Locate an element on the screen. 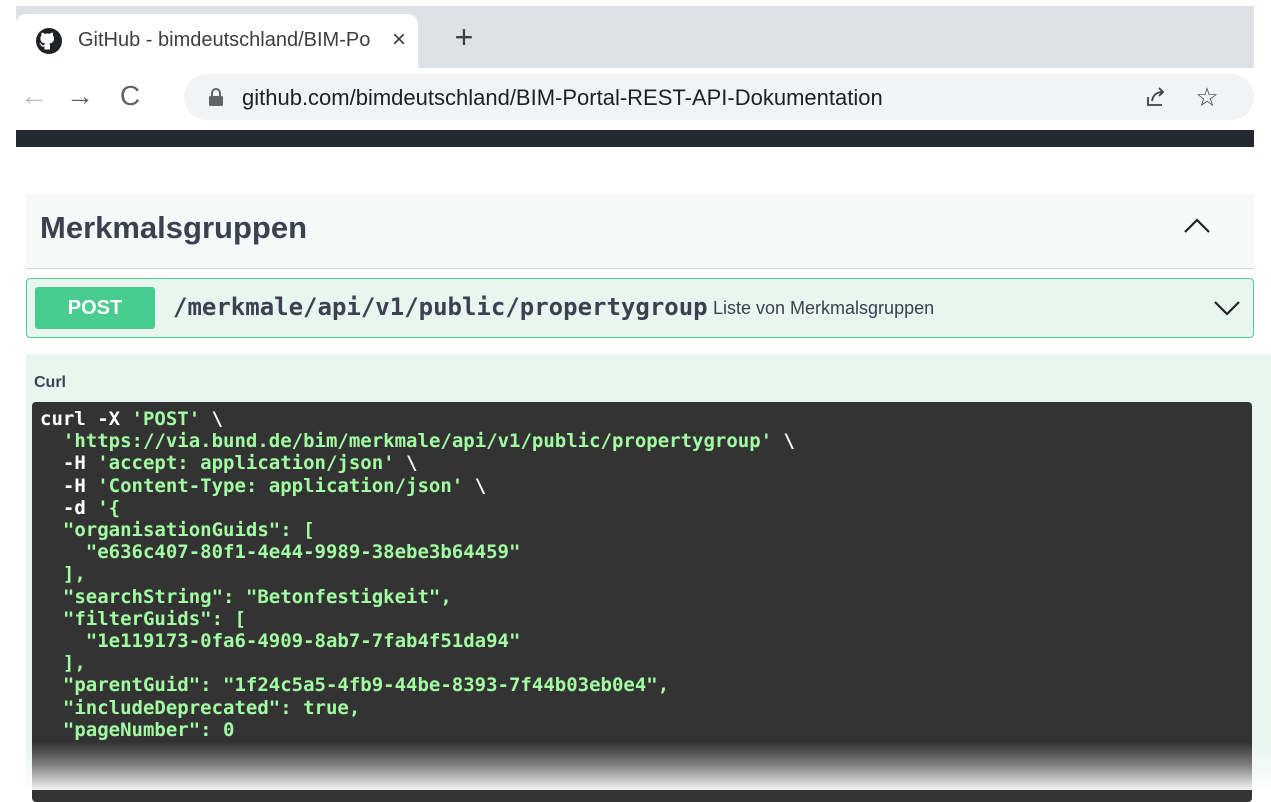  code-string: "pageNumber": 0 is located at coordinates (137, 729).